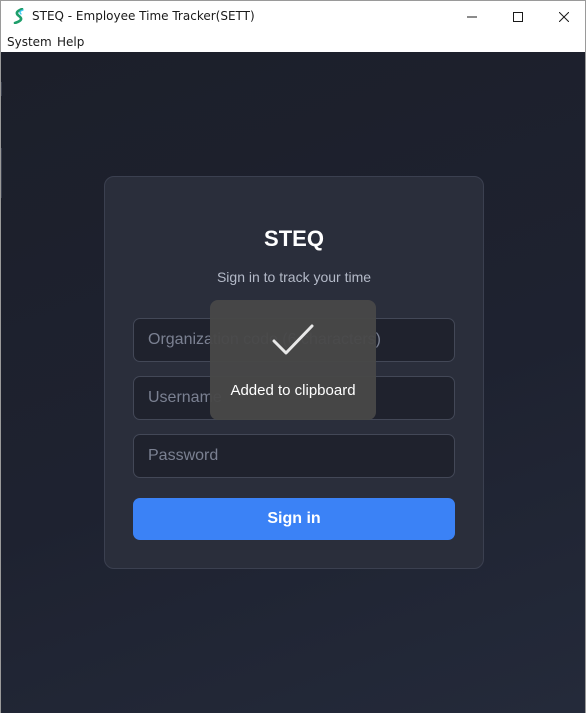 The image size is (586, 713). I want to click on maximize-icon, so click(518, 16).